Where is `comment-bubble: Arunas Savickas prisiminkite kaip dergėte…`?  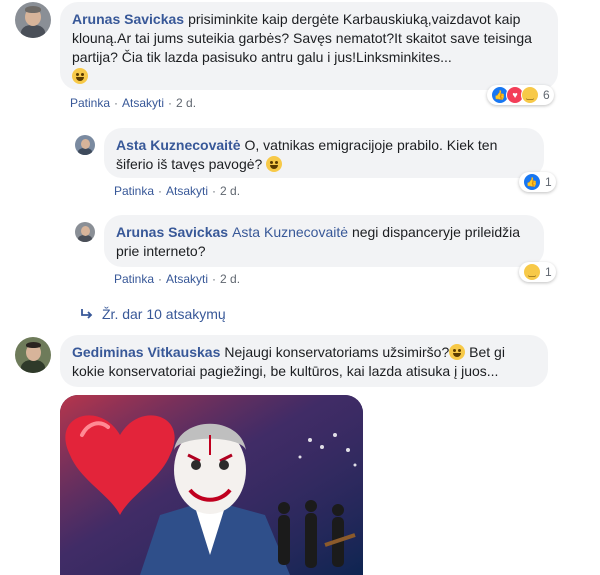
comment-bubble: Arunas Savickas prisiminkite kaip dergėte… is located at coordinates (309, 46).